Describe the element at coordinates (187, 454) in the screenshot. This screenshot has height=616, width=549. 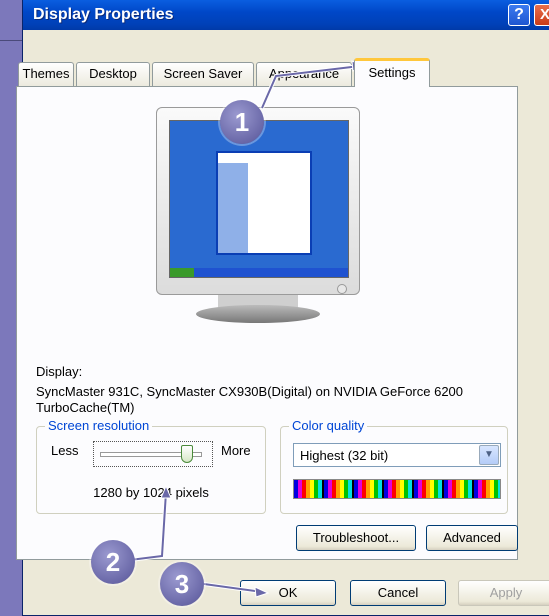
I see `slider-thumb` at that location.